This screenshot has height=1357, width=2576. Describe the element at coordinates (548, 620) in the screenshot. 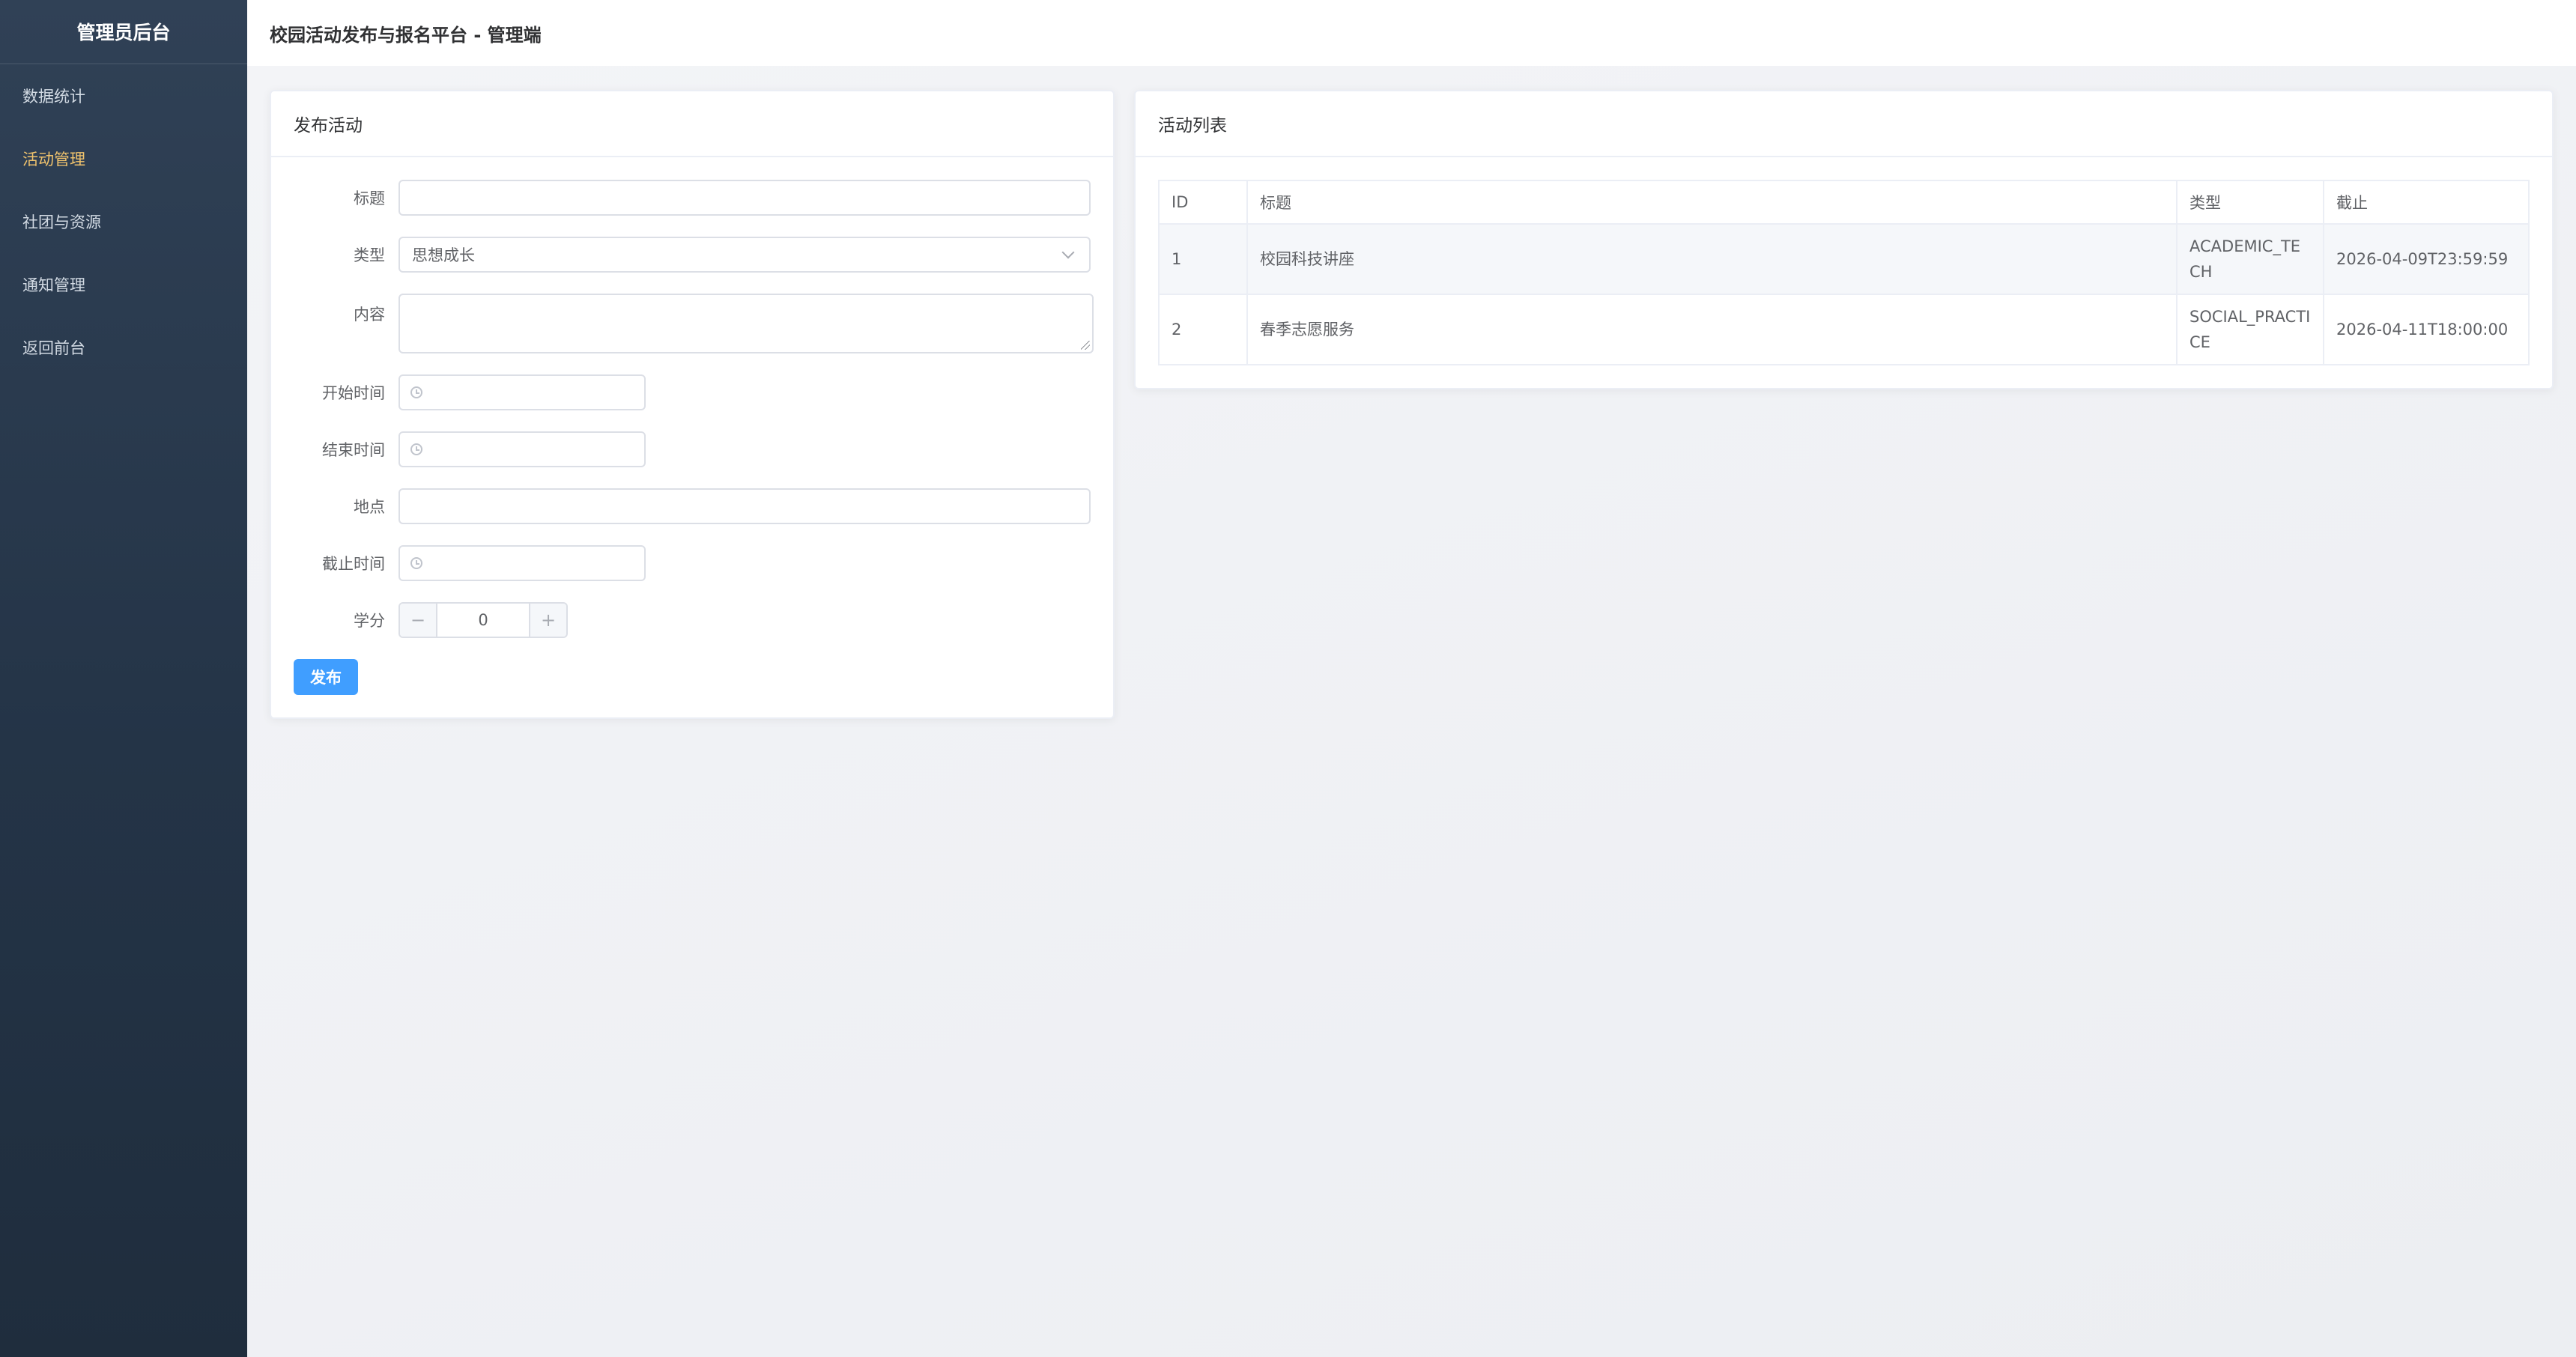

I see `increment-button: +` at that location.